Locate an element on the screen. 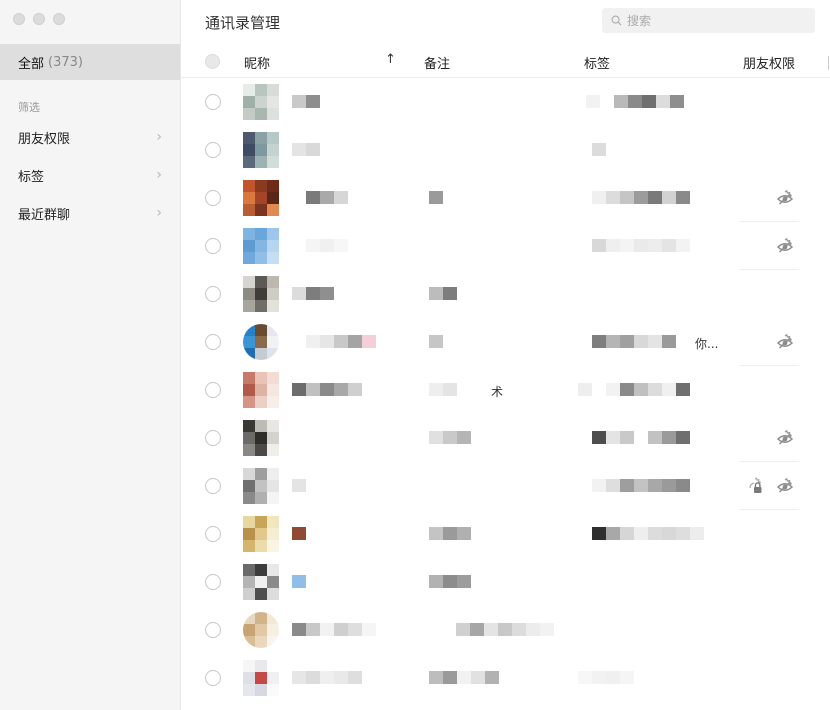  sidebar-item-tags: 标签 › is located at coordinates (90, 175).